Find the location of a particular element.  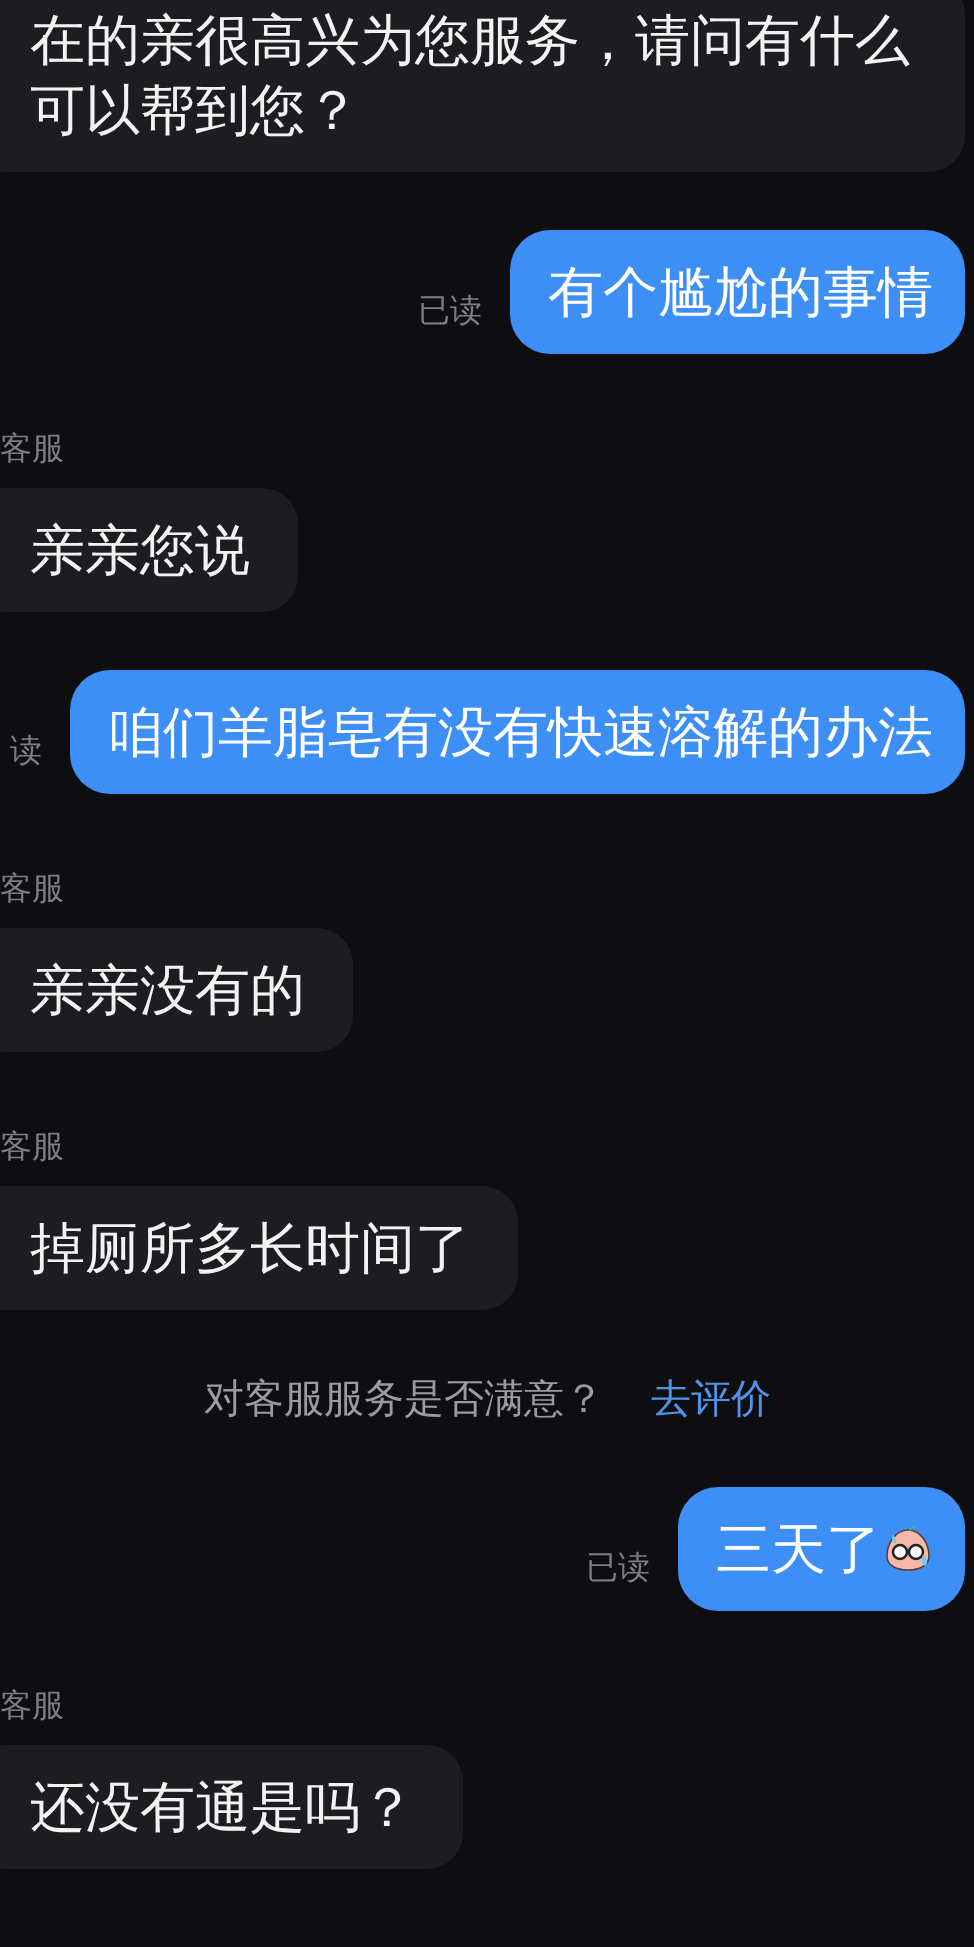

message-bubble: 三天了 is located at coordinates (821, 1549).